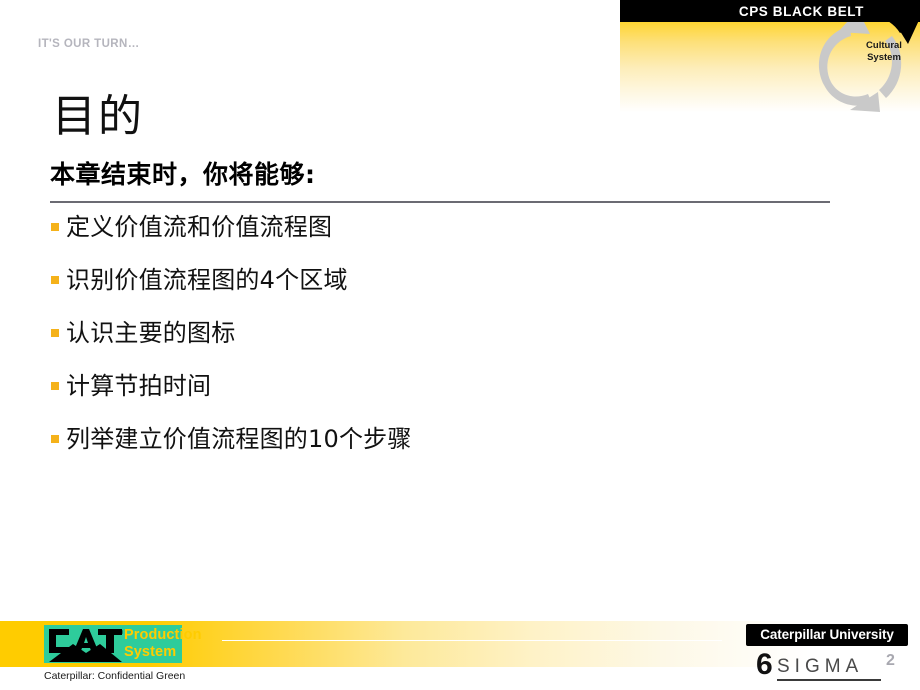 Image resolution: width=920 pixels, height=690 pixels. What do you see at coordinates (183, 174) in the screenshot?
I see `body-heading: 本章结束时，你将能够:` at bounding box center [183, 174].